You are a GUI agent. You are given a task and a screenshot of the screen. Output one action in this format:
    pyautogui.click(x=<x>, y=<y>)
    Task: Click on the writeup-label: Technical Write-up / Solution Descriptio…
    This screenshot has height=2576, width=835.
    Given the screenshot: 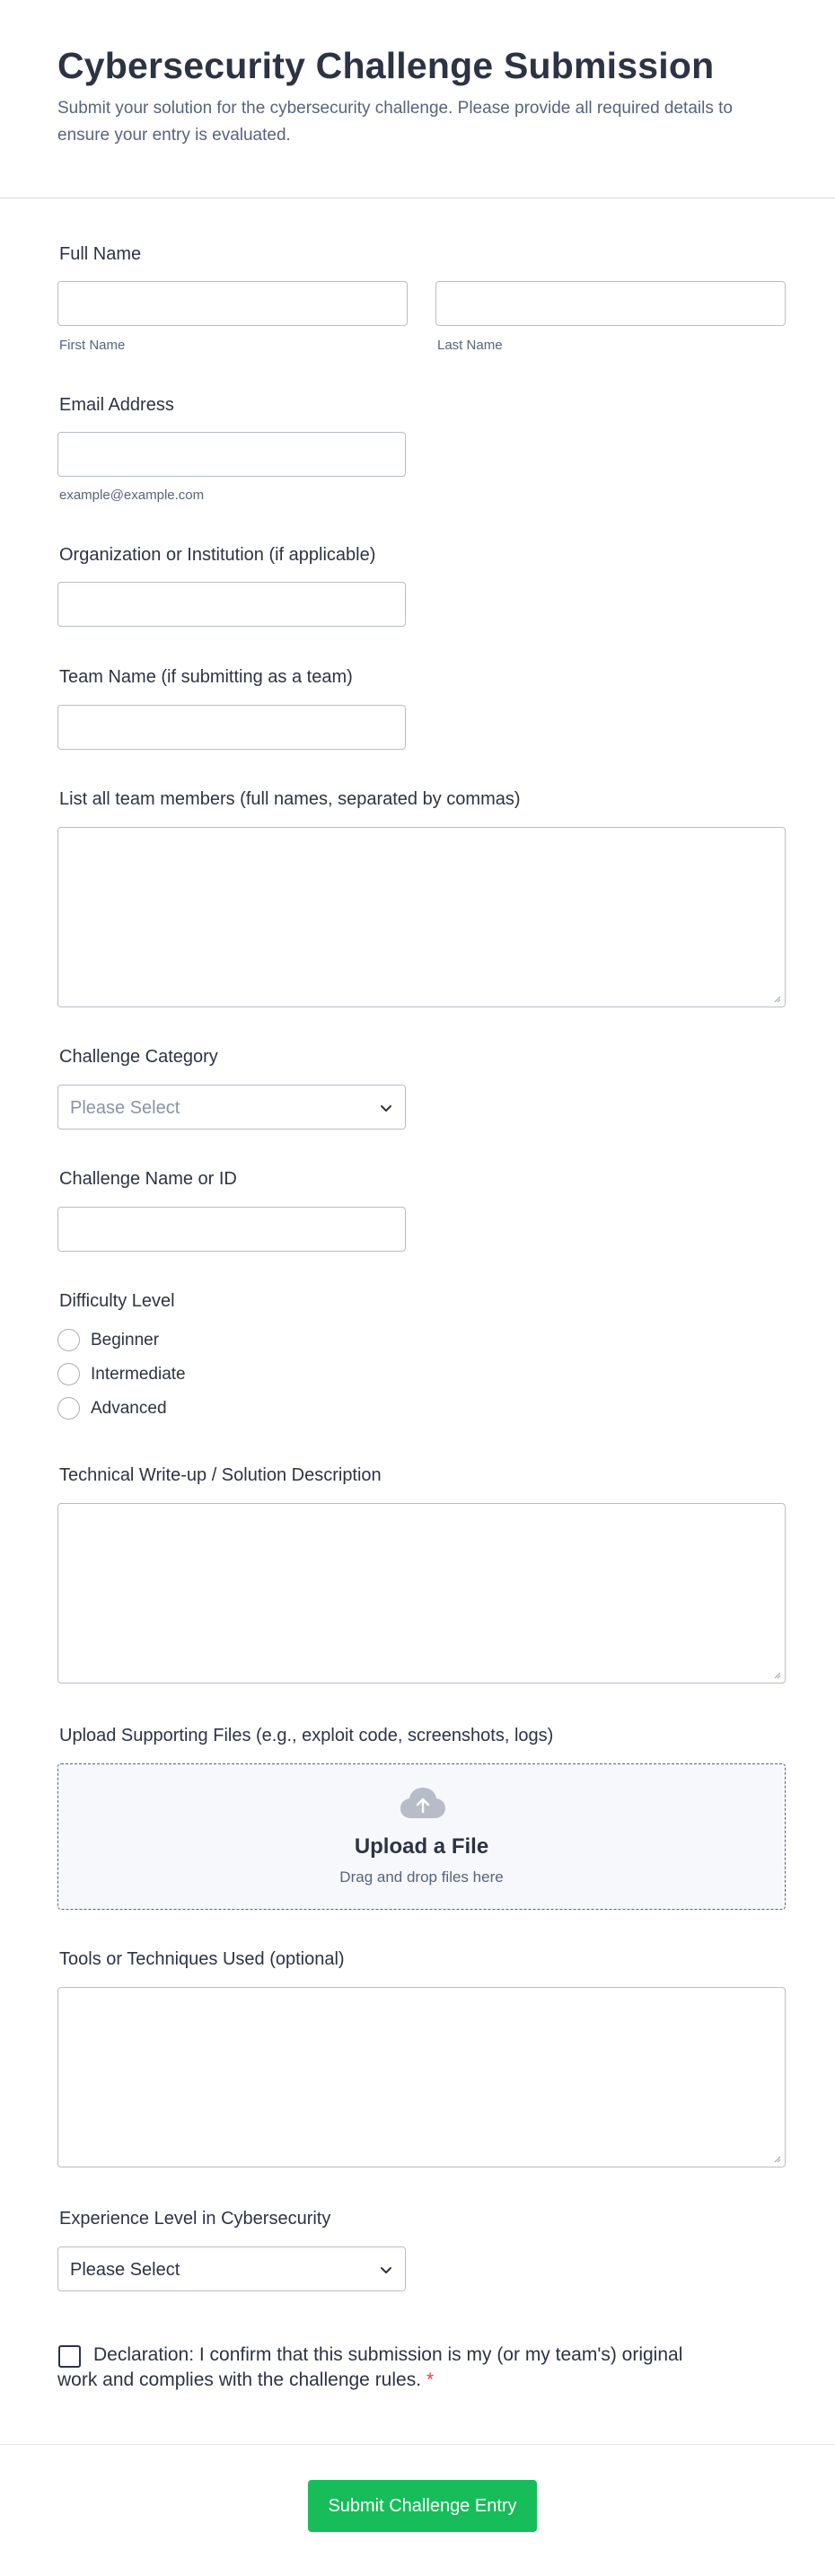 What is the action you would take?
    pyautogui.click(x=220, y=1475)
    